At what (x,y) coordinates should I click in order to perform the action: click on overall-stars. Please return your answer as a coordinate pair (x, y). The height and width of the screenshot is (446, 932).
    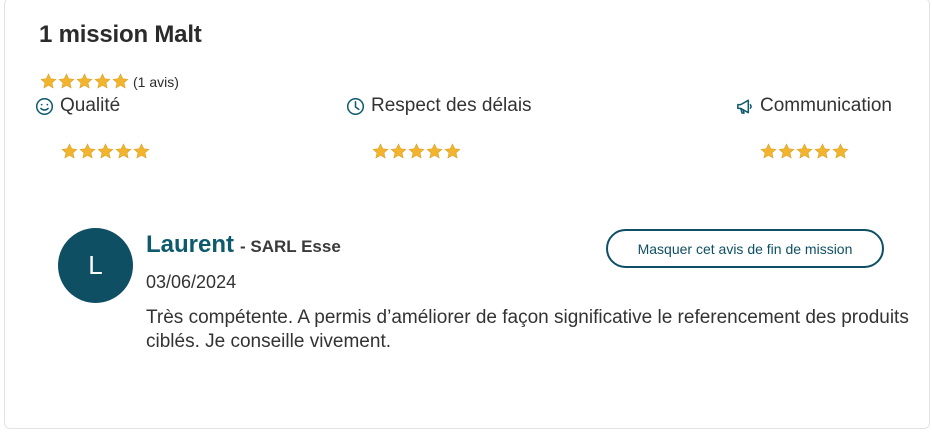
    Looking at the image, I should click on (84, 81).